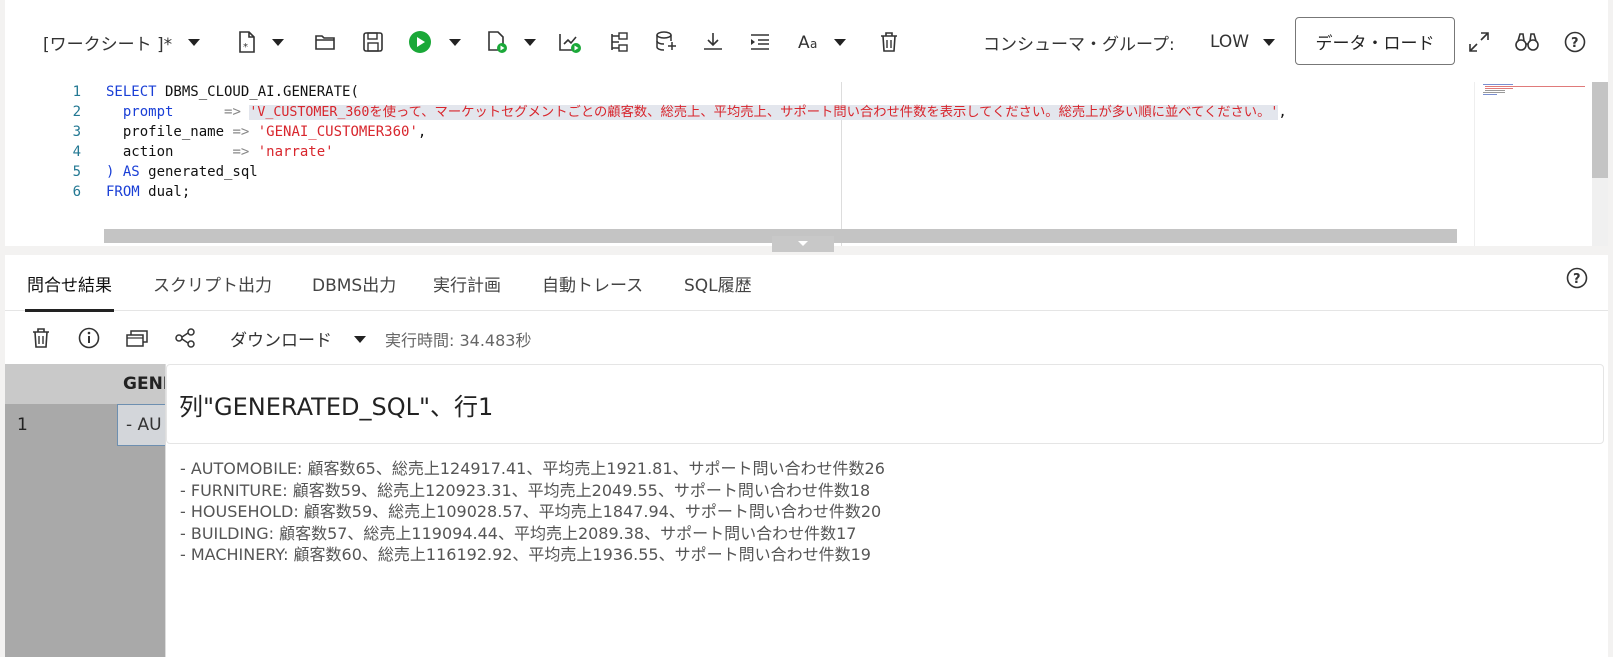  I want to click on results-tabs: 問合せ結果 スクリプト出力 DBMS出力 実行計画 自動トレース SQL履歴 ?, so click(806, 283).